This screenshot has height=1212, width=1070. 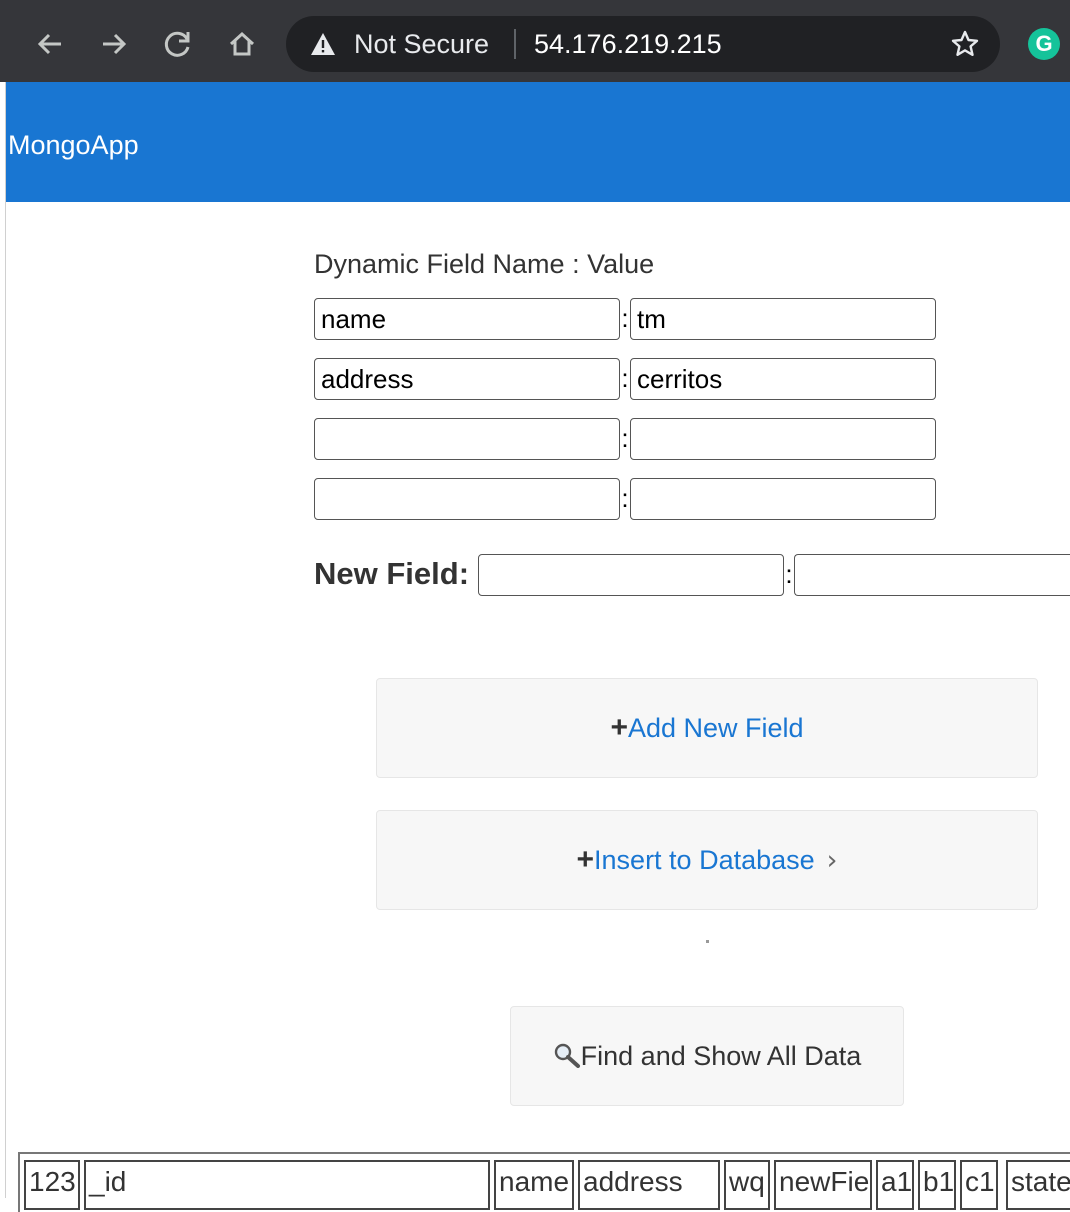 What do you see at coordinates (649, 1185) in the screenshot?
I see `table-header-cell: address` at bounding box center [649, 1185].